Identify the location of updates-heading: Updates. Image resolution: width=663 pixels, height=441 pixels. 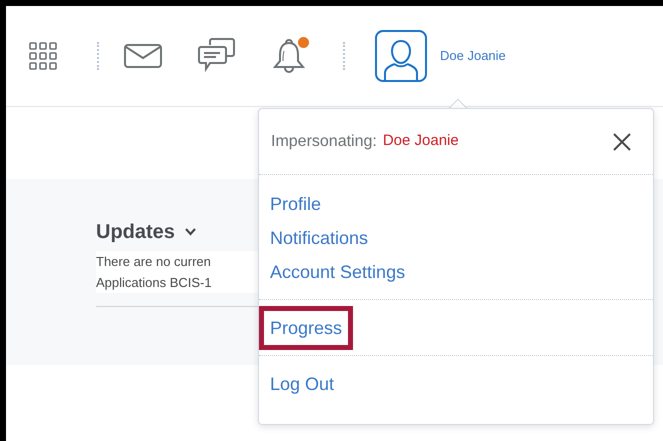
(135, 232).